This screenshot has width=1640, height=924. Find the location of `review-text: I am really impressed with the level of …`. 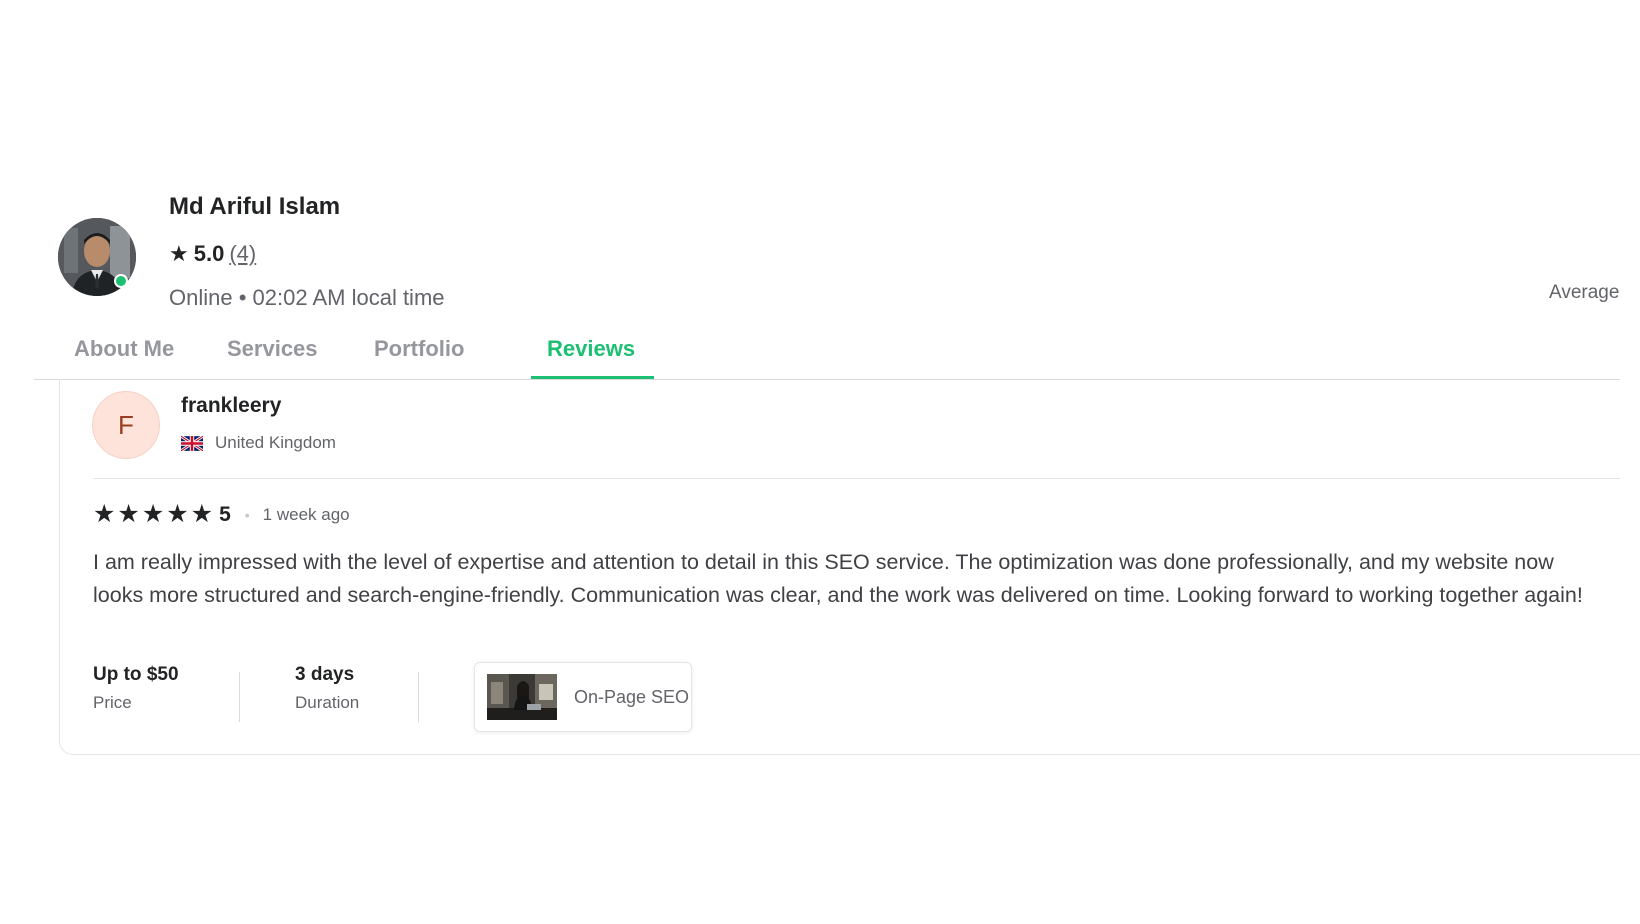

review-text: I am really impressed with the level of … is located at coordinates (838, 578).